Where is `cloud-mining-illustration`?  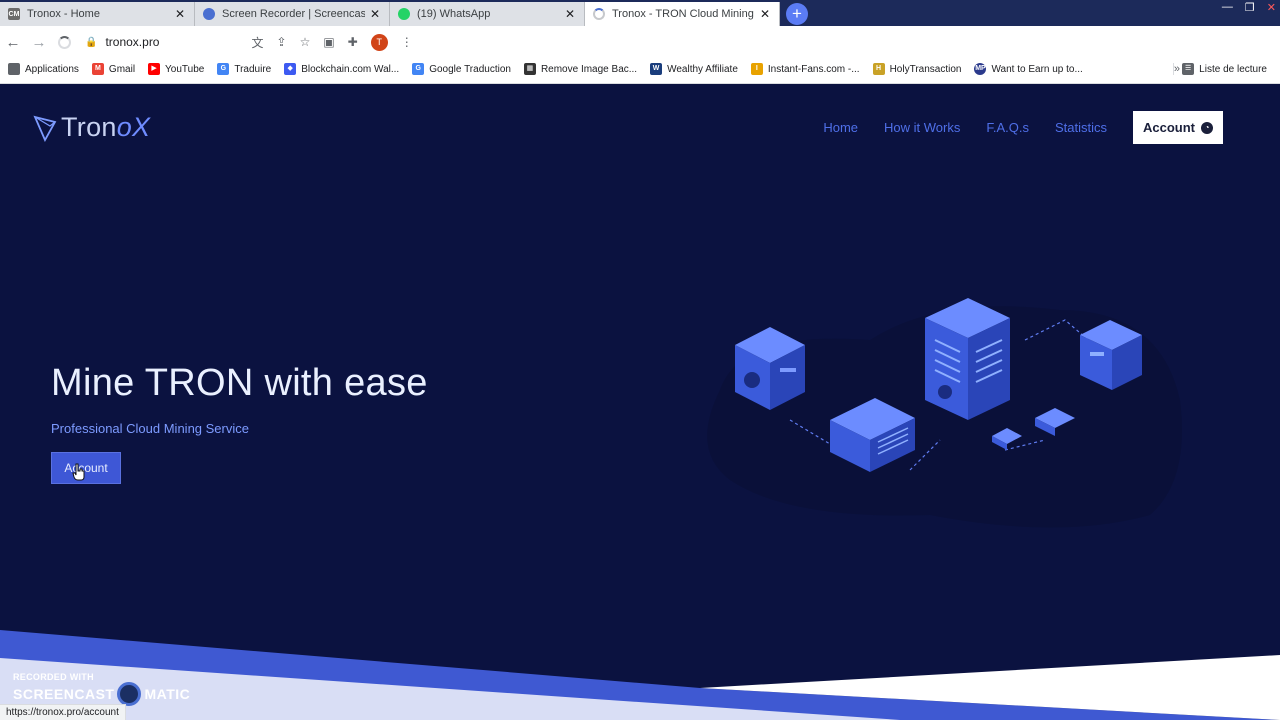
cloud-mining-illustration is located at coordinates (944, 413).